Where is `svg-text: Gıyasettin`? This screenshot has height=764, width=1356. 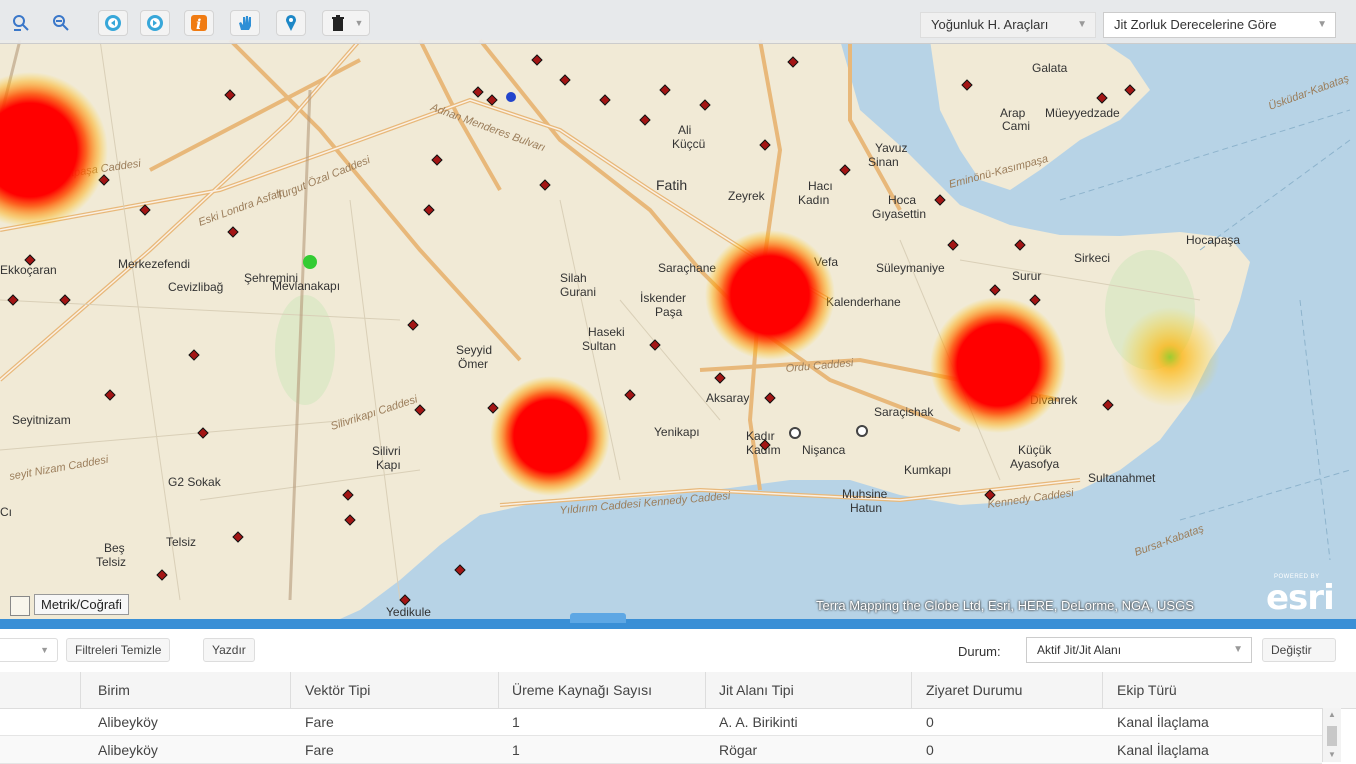 svg-text: Gıyasettin is located at coordinates (899, 214).